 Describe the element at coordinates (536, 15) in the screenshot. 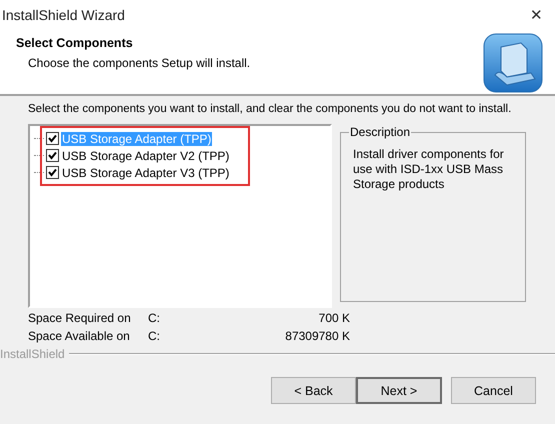

I see `close-button: ✕` at that location.